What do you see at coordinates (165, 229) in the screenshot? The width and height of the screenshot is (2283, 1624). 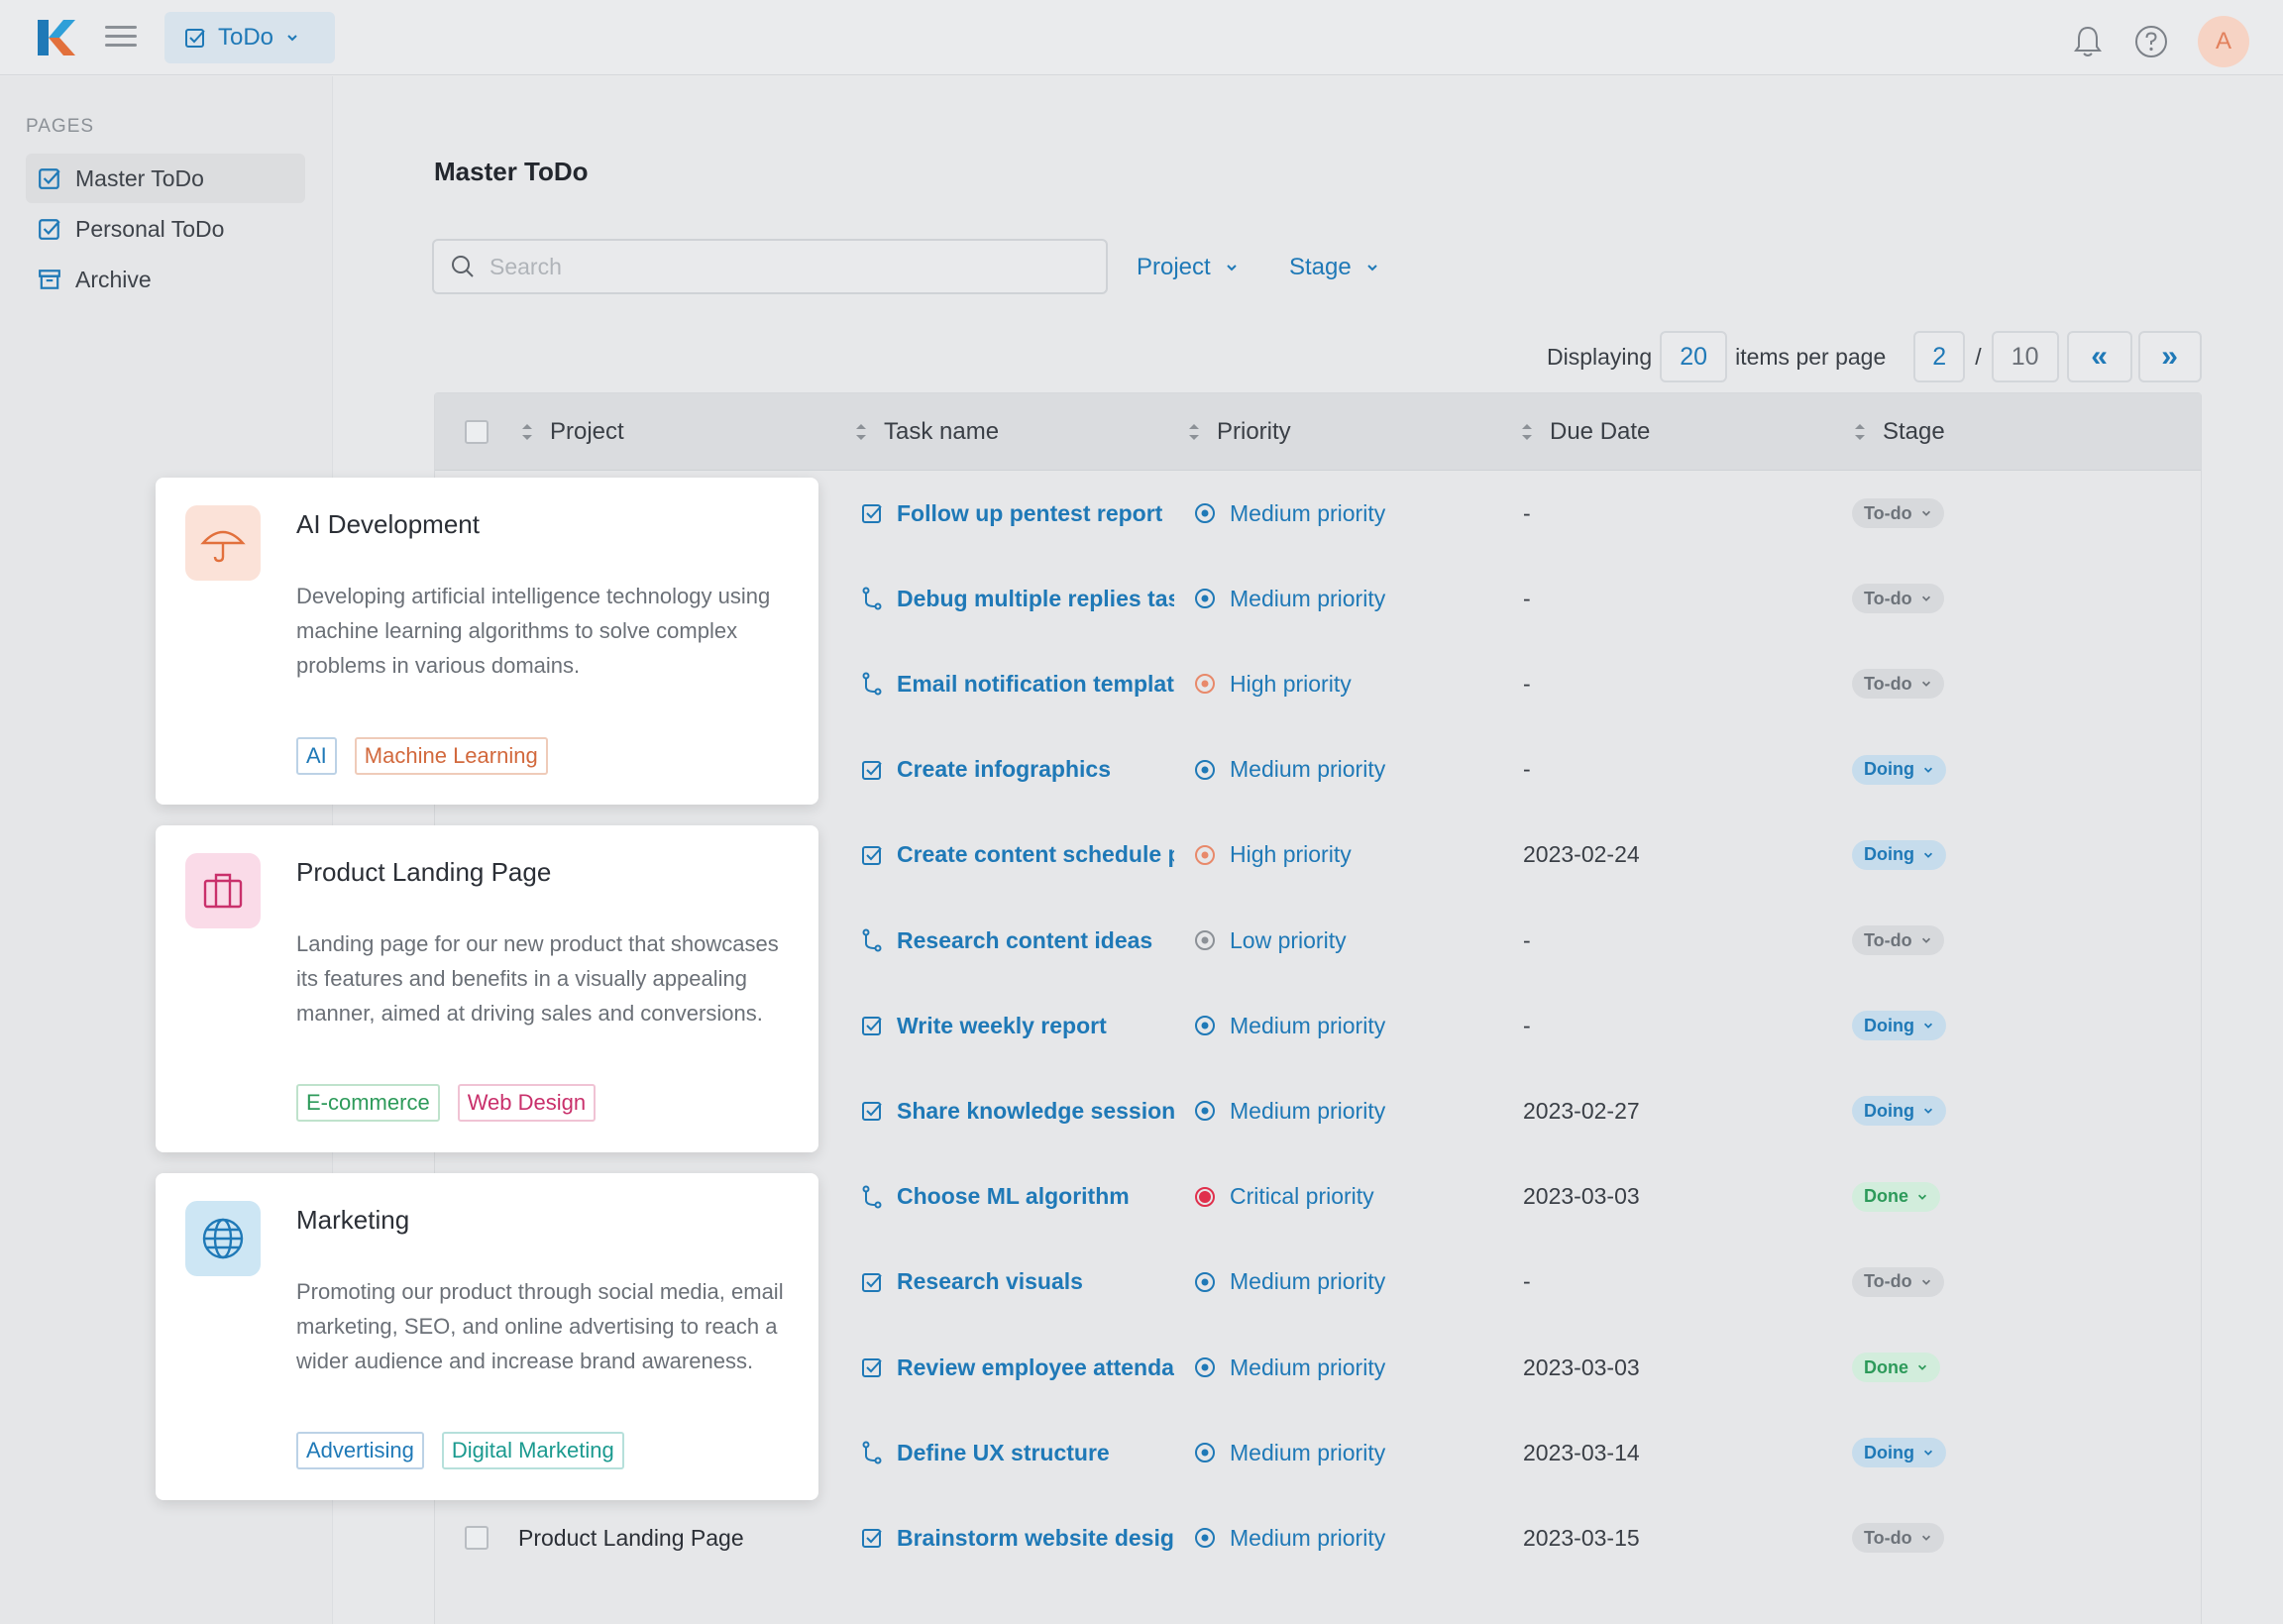 I see `sidebar-item-personal-todo: Personal ToDo` at bounding box center [165, 229].